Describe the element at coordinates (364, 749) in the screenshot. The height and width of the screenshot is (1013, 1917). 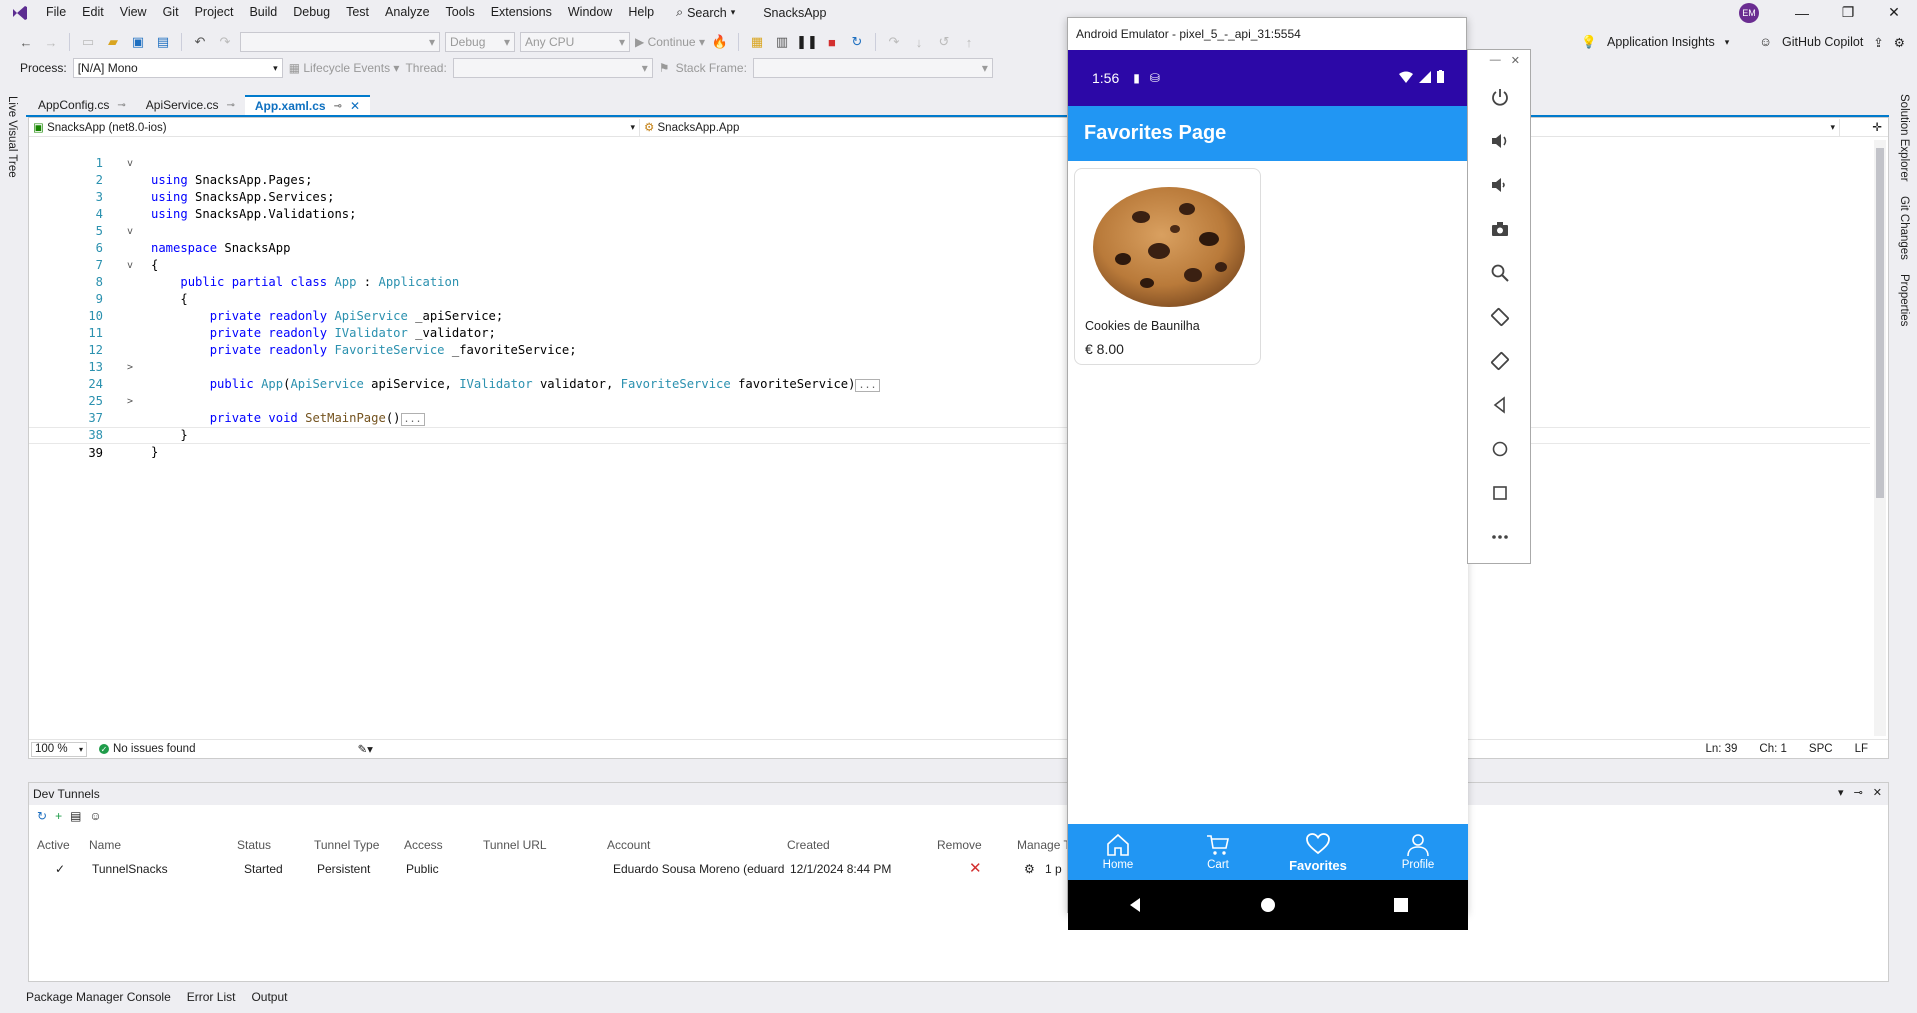
I see `brush-icon: ✎▾` at that location.